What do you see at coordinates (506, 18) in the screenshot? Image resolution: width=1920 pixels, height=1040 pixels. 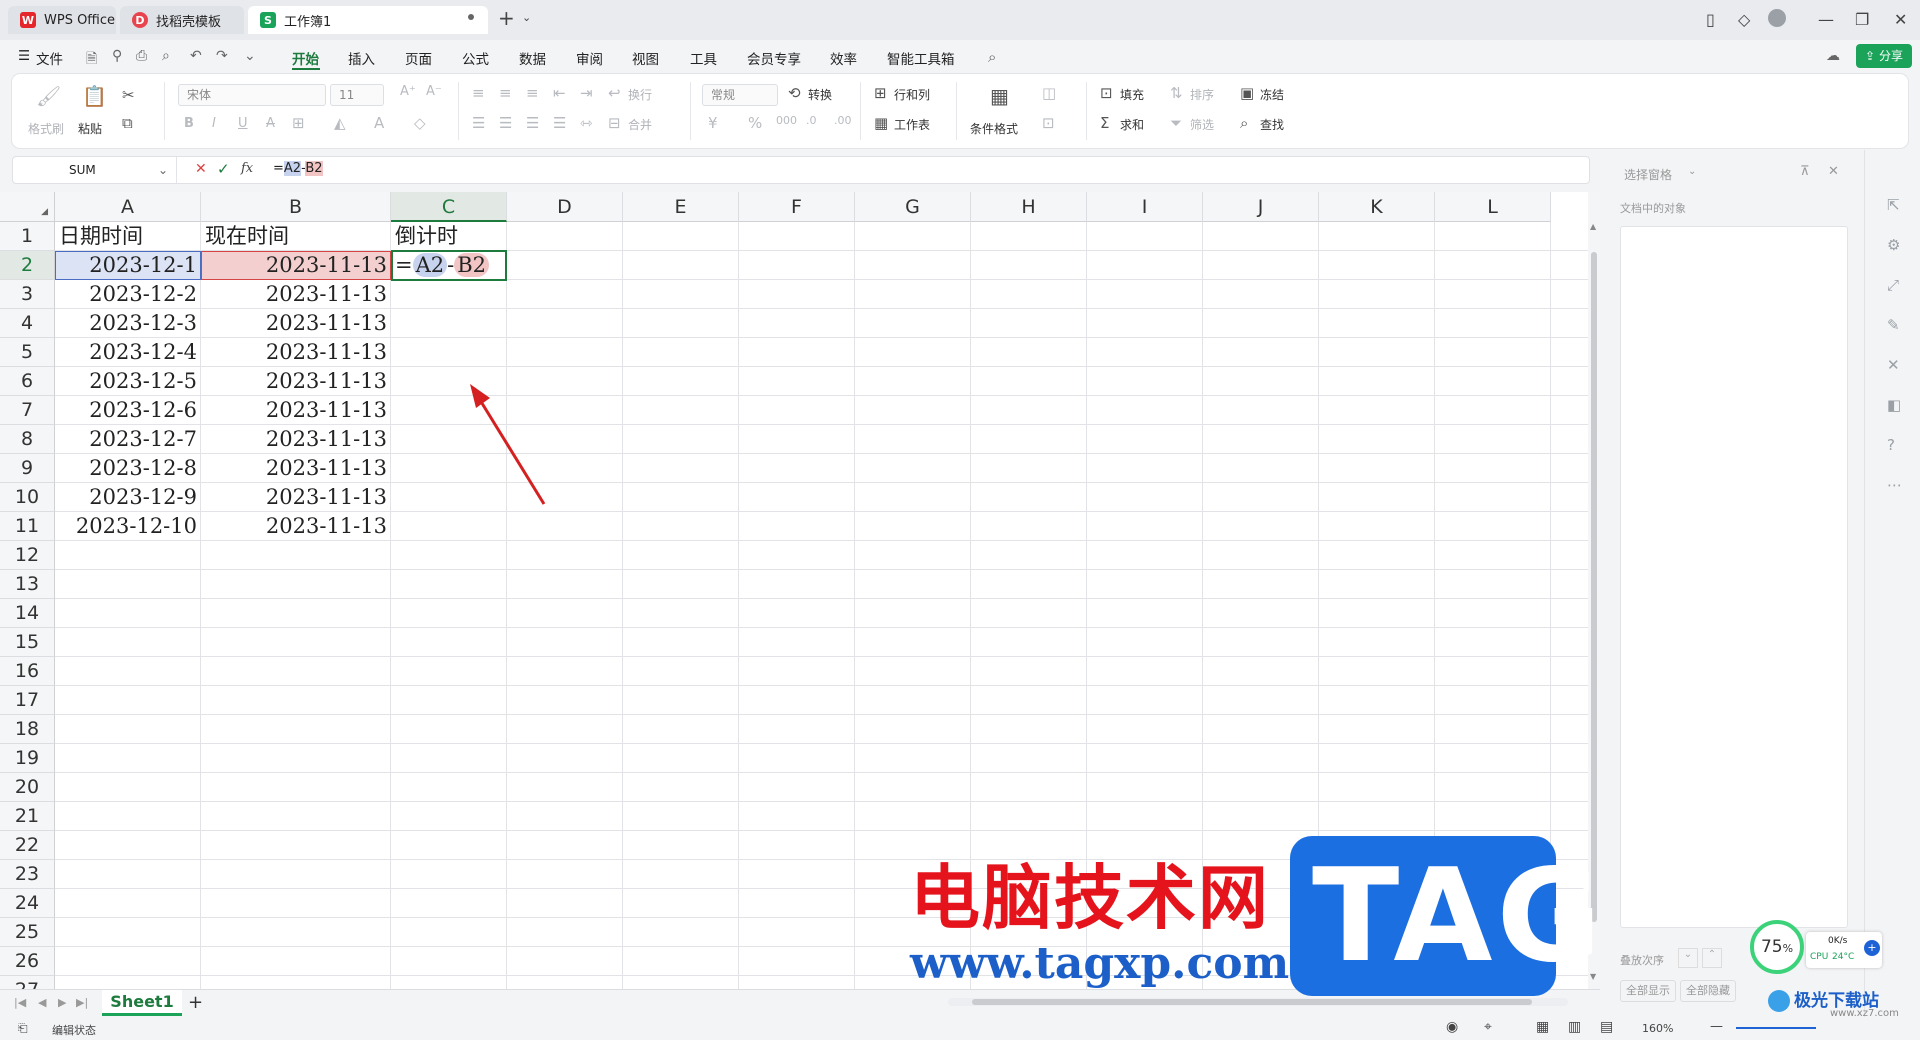 I see `new-tab-button: +` at bounding box center [506, 18].